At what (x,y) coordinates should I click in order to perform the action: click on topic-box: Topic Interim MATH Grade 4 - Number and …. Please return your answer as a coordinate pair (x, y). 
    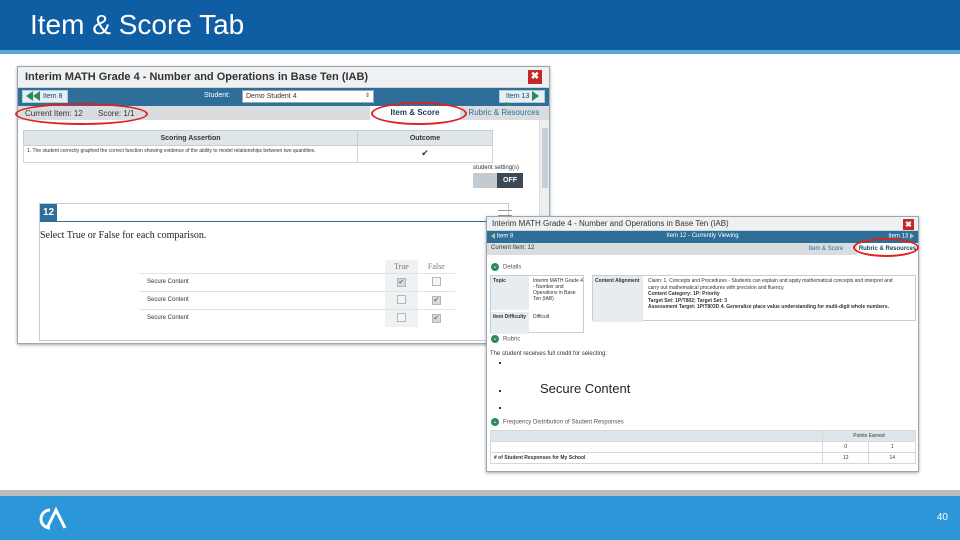
    Looking at the image, I should click on (537, 304).